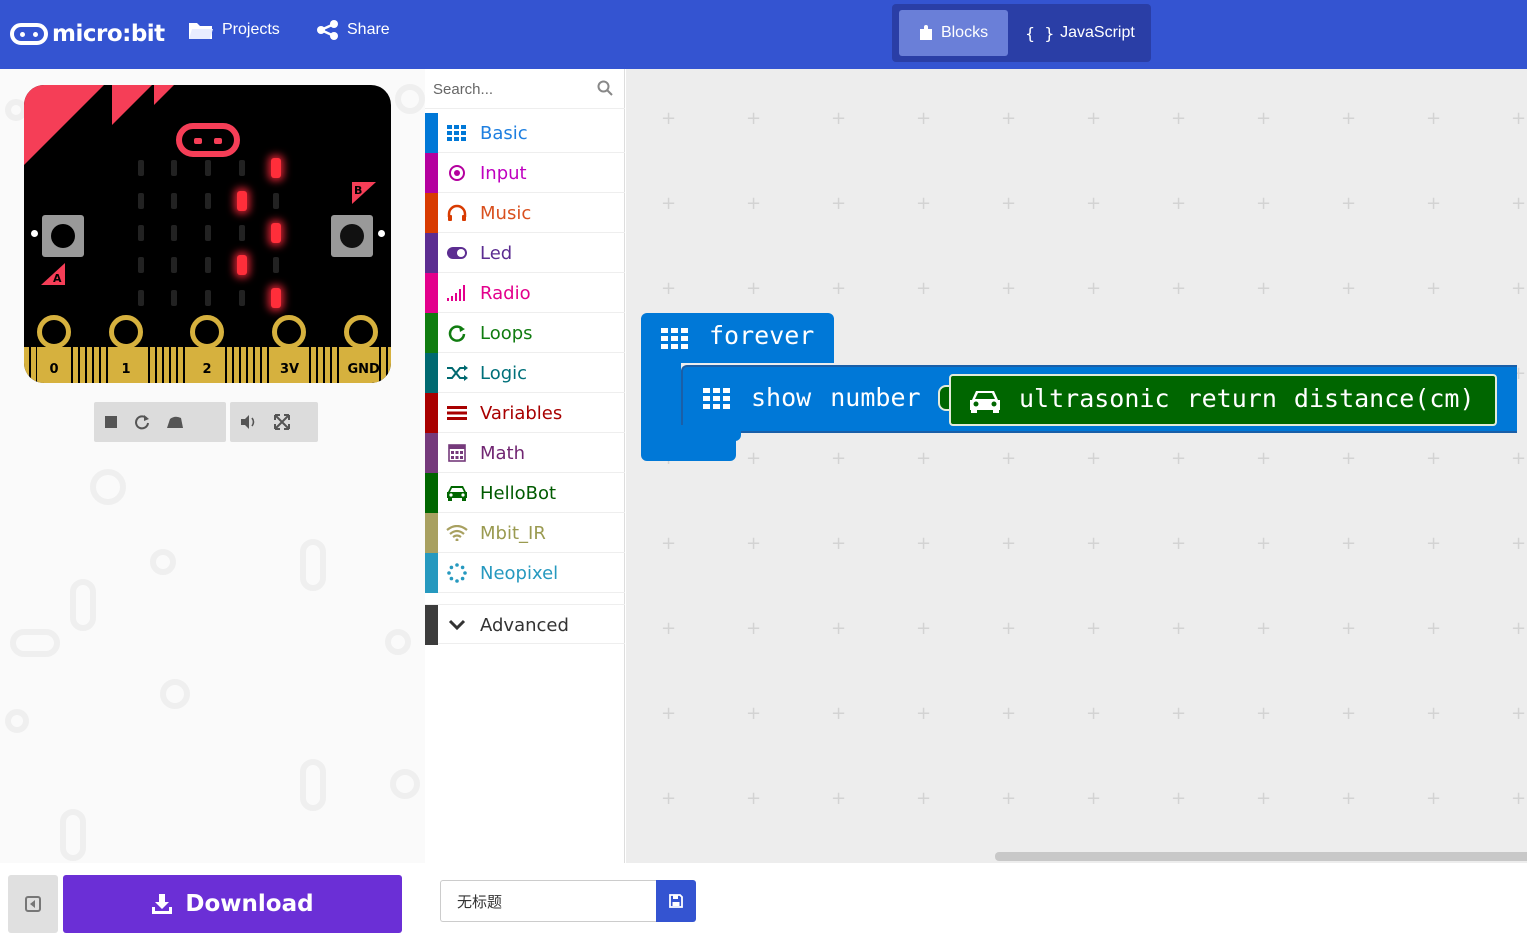 The image size is (1527, 937). What do you see at coordinates (503, 173) in the screenshot?
I see `category-label: Input` at bounding box center [503, 173].